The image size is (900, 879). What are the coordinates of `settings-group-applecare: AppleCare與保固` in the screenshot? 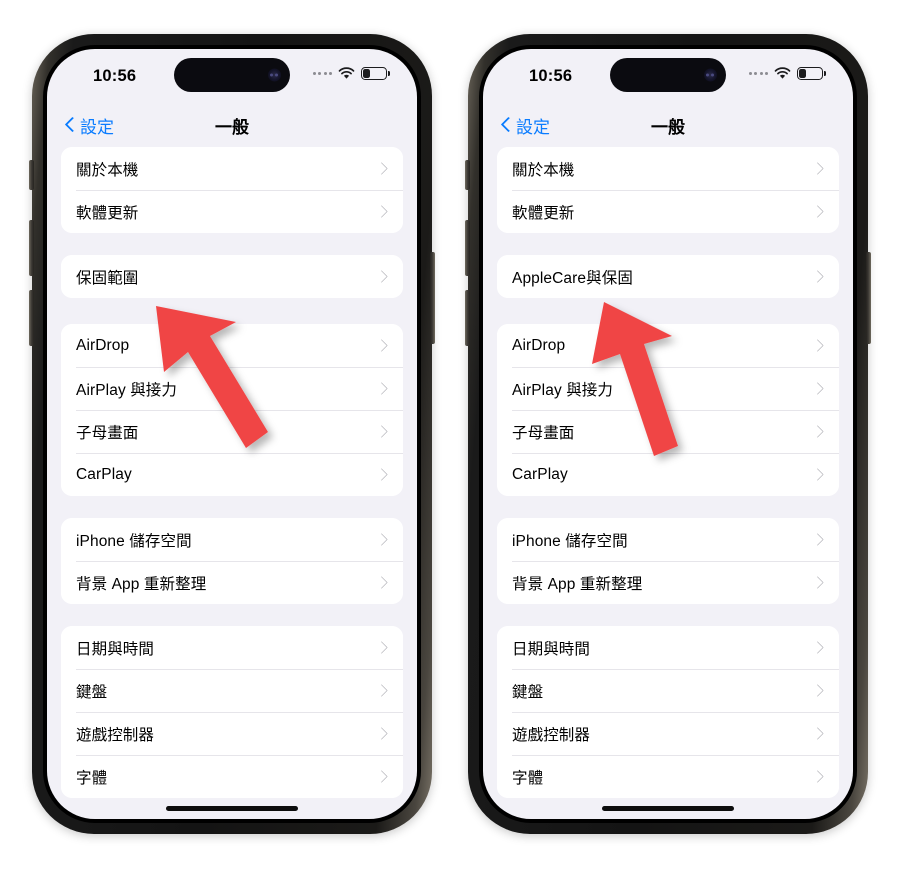 It's located at (668, 276).